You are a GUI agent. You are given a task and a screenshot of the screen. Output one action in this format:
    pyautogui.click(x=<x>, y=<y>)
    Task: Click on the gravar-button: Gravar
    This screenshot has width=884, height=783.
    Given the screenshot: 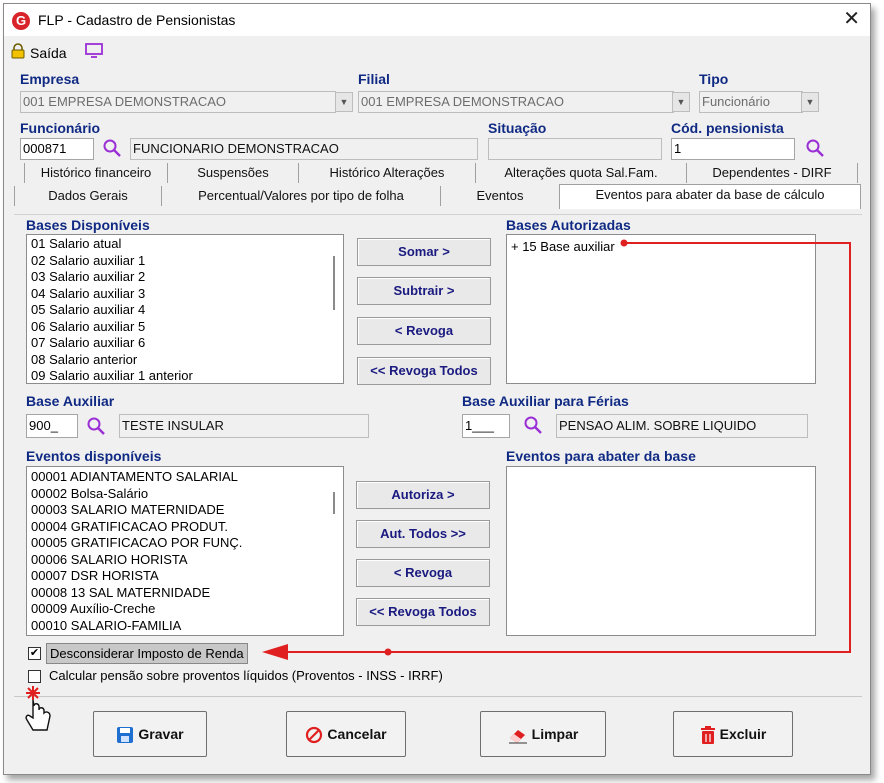 What is the action you would take?
    pyautogui.click(x=150, y=734)
    